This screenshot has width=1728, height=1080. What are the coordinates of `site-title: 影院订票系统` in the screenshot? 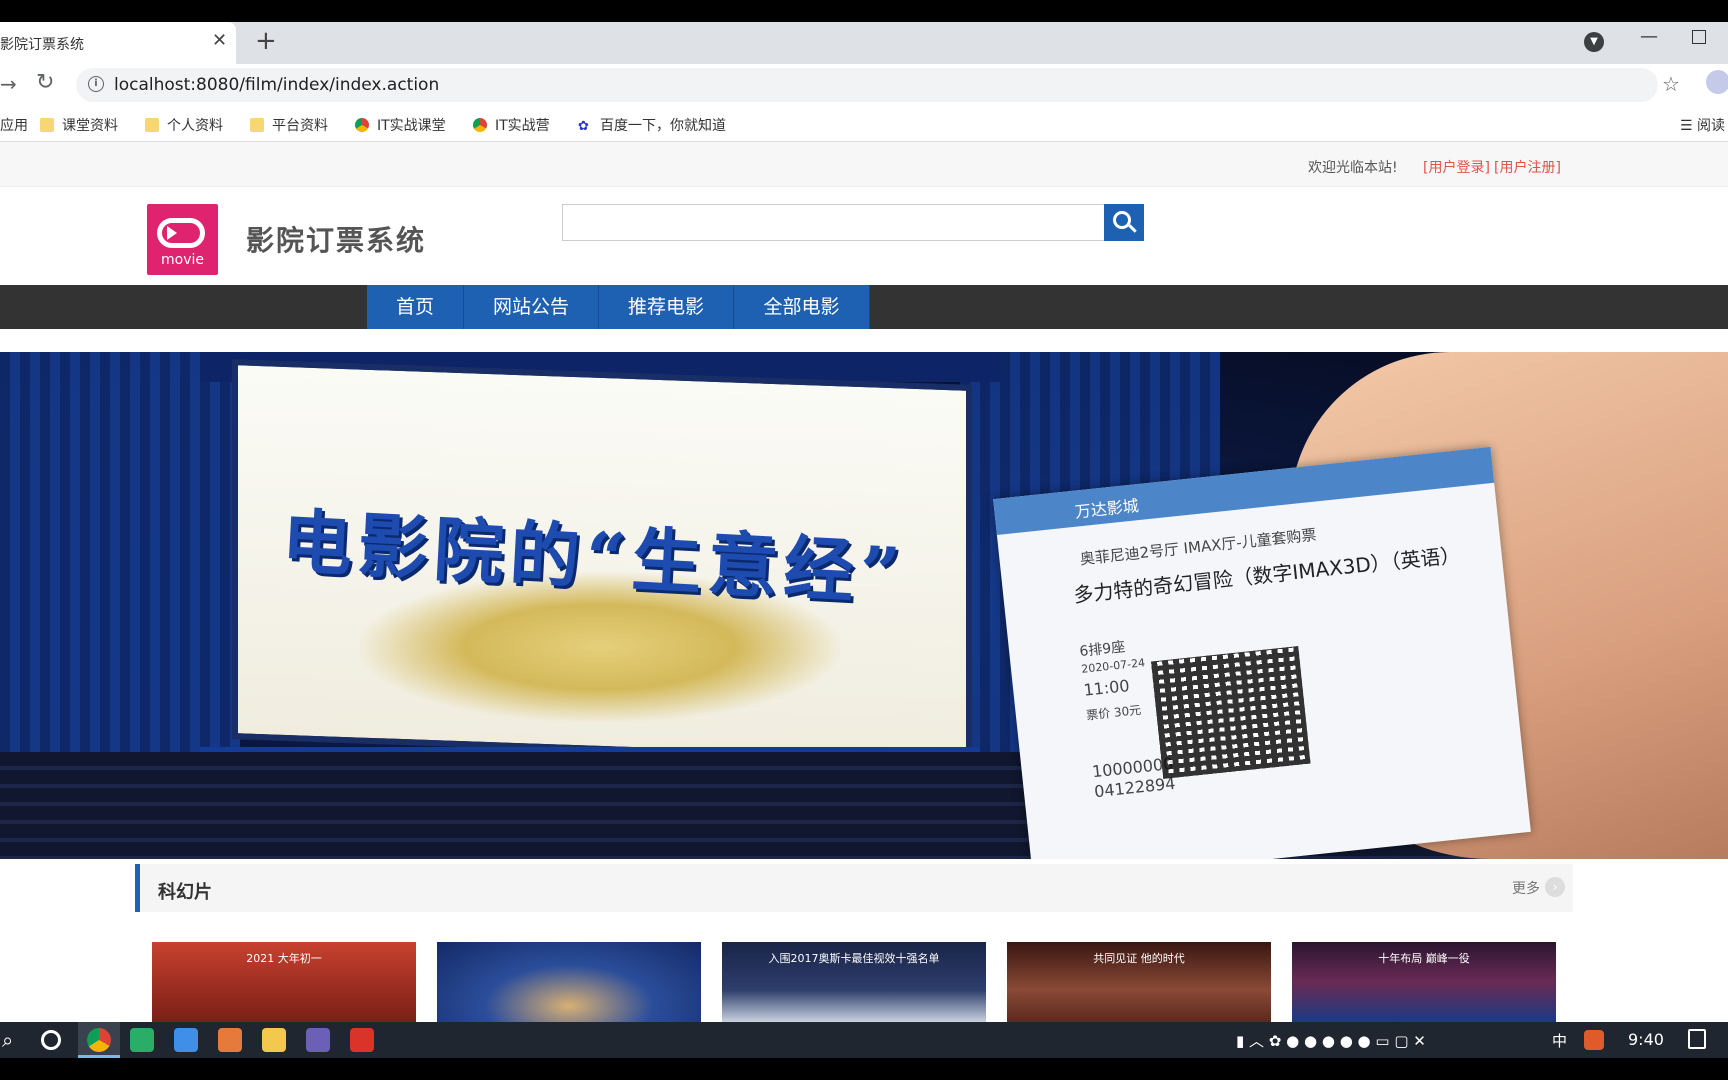 It's located at (336, 240).